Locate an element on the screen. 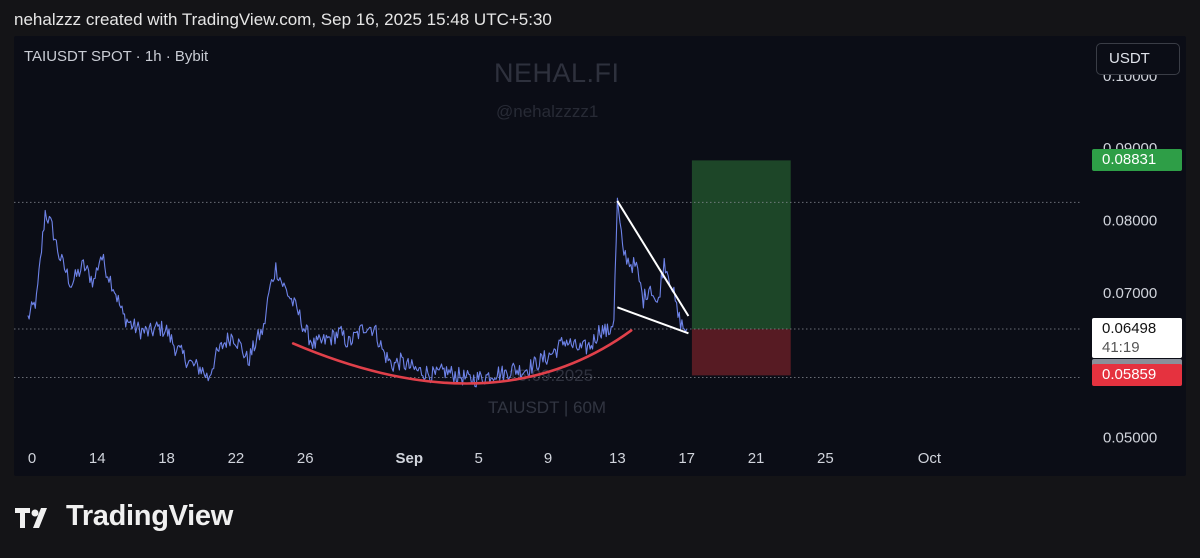 The height and width of the screenshot is (558, 1200). x-tick-label-3: 22 is located at coordinates (236, 458).